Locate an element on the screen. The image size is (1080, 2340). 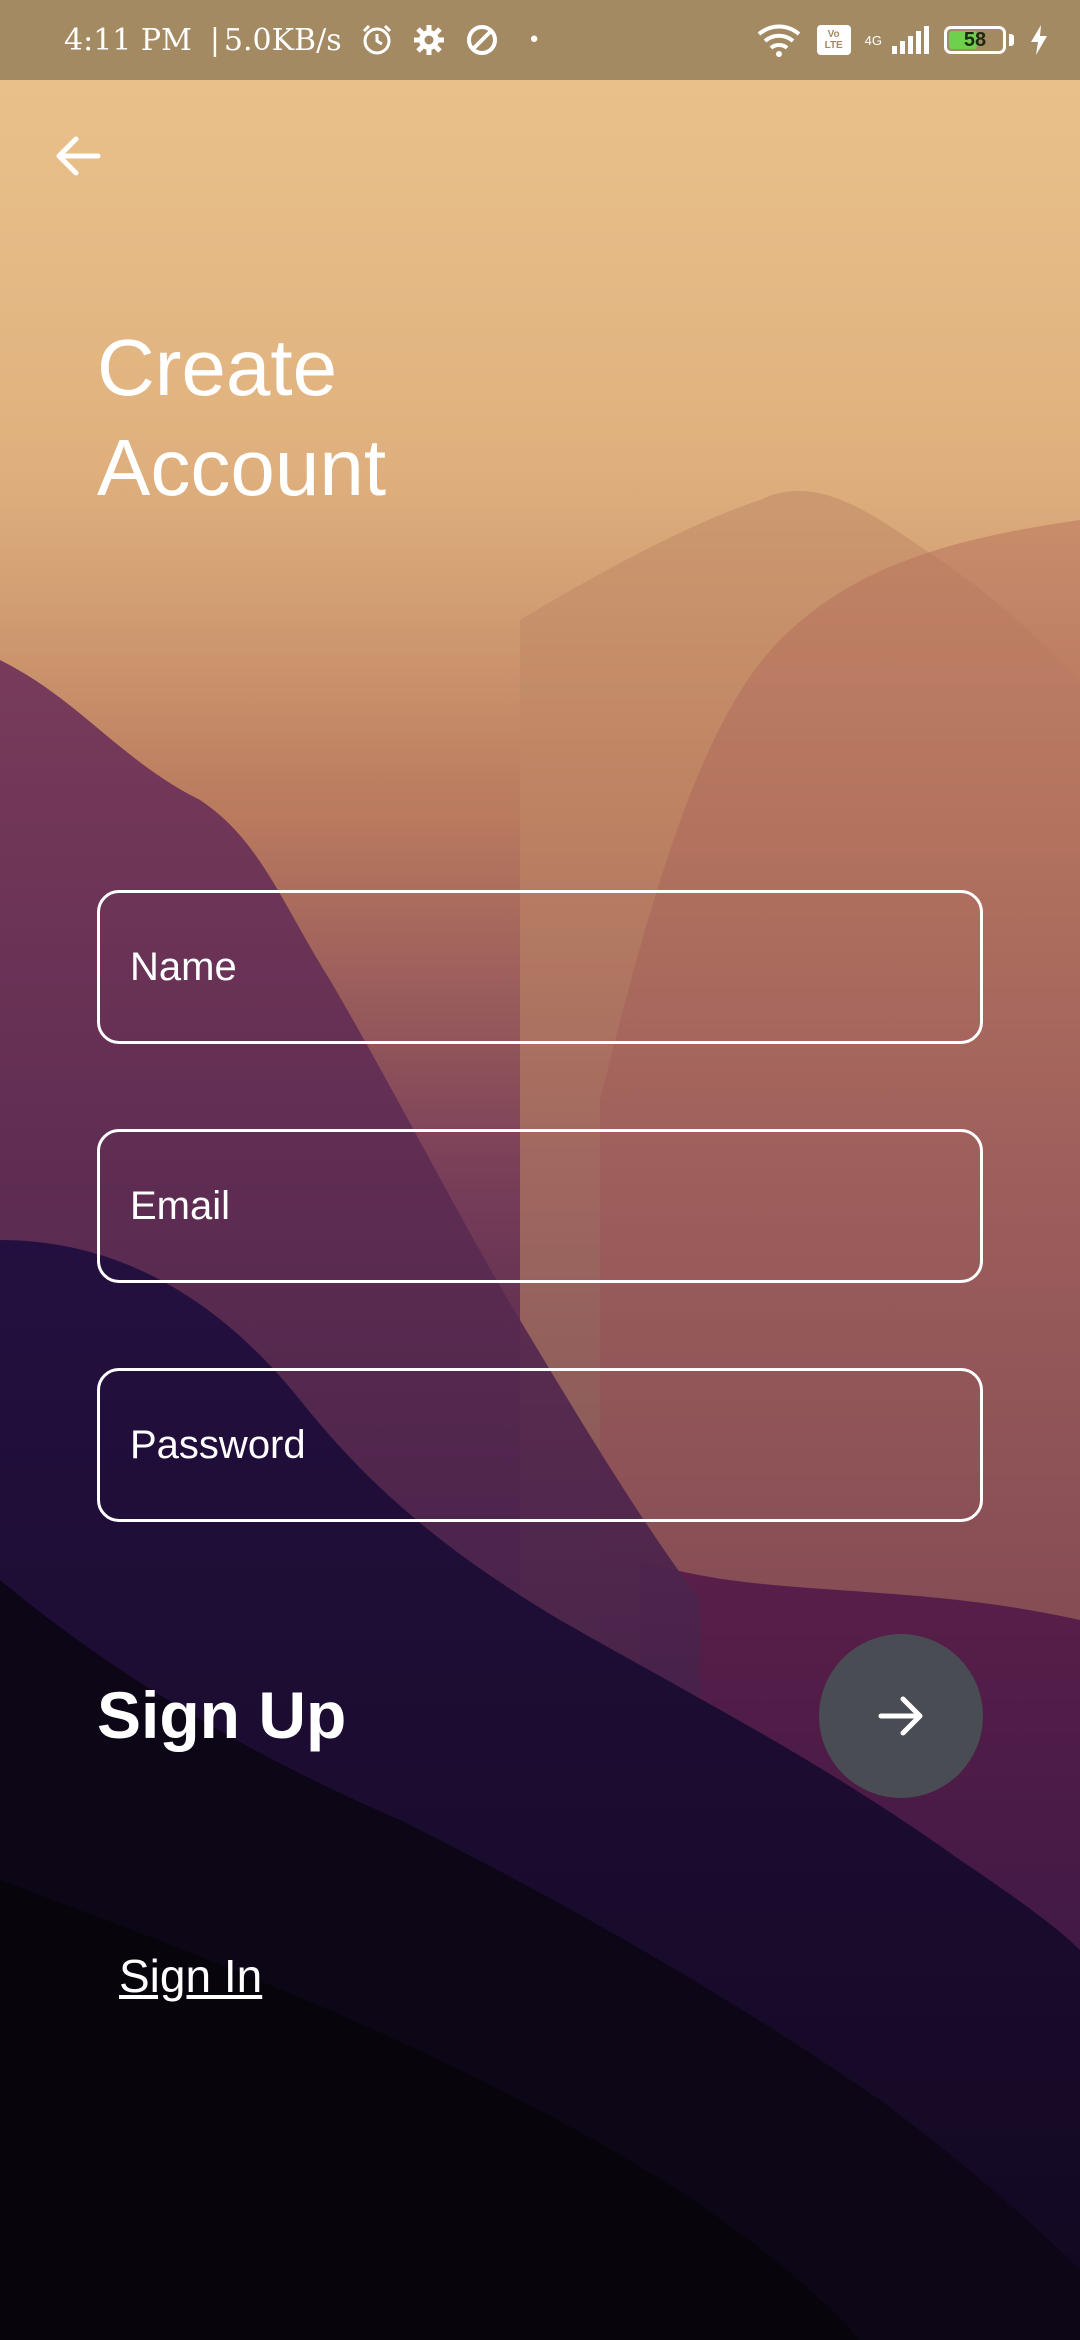
email-input is located at coordinates (540, 1206).